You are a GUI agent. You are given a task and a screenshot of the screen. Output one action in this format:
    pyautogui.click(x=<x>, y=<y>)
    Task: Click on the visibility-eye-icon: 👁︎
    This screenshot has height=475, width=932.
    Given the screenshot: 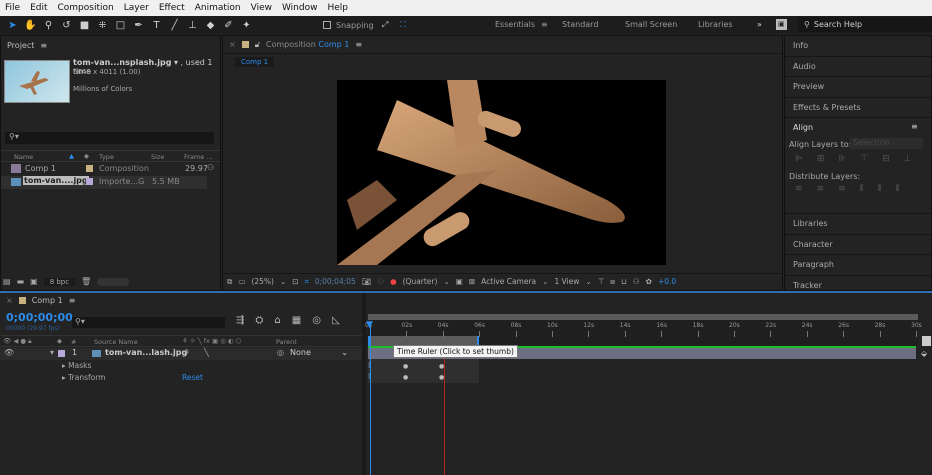 What is the action you would take?
    pyautogui.click(x=9, y=352)
    